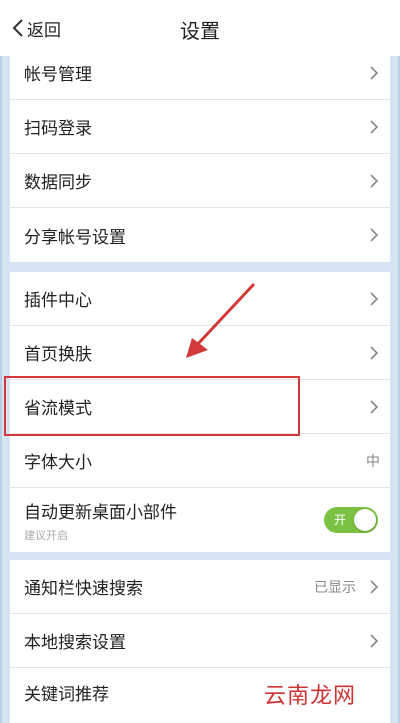 Image resolution: width=400 pixels, height=723 pixels. What do you see at coordinates (83, 589) in the screenshot?
I see `settings-item-label: 通知栏快速搜索` at bounding box center [83, 589].